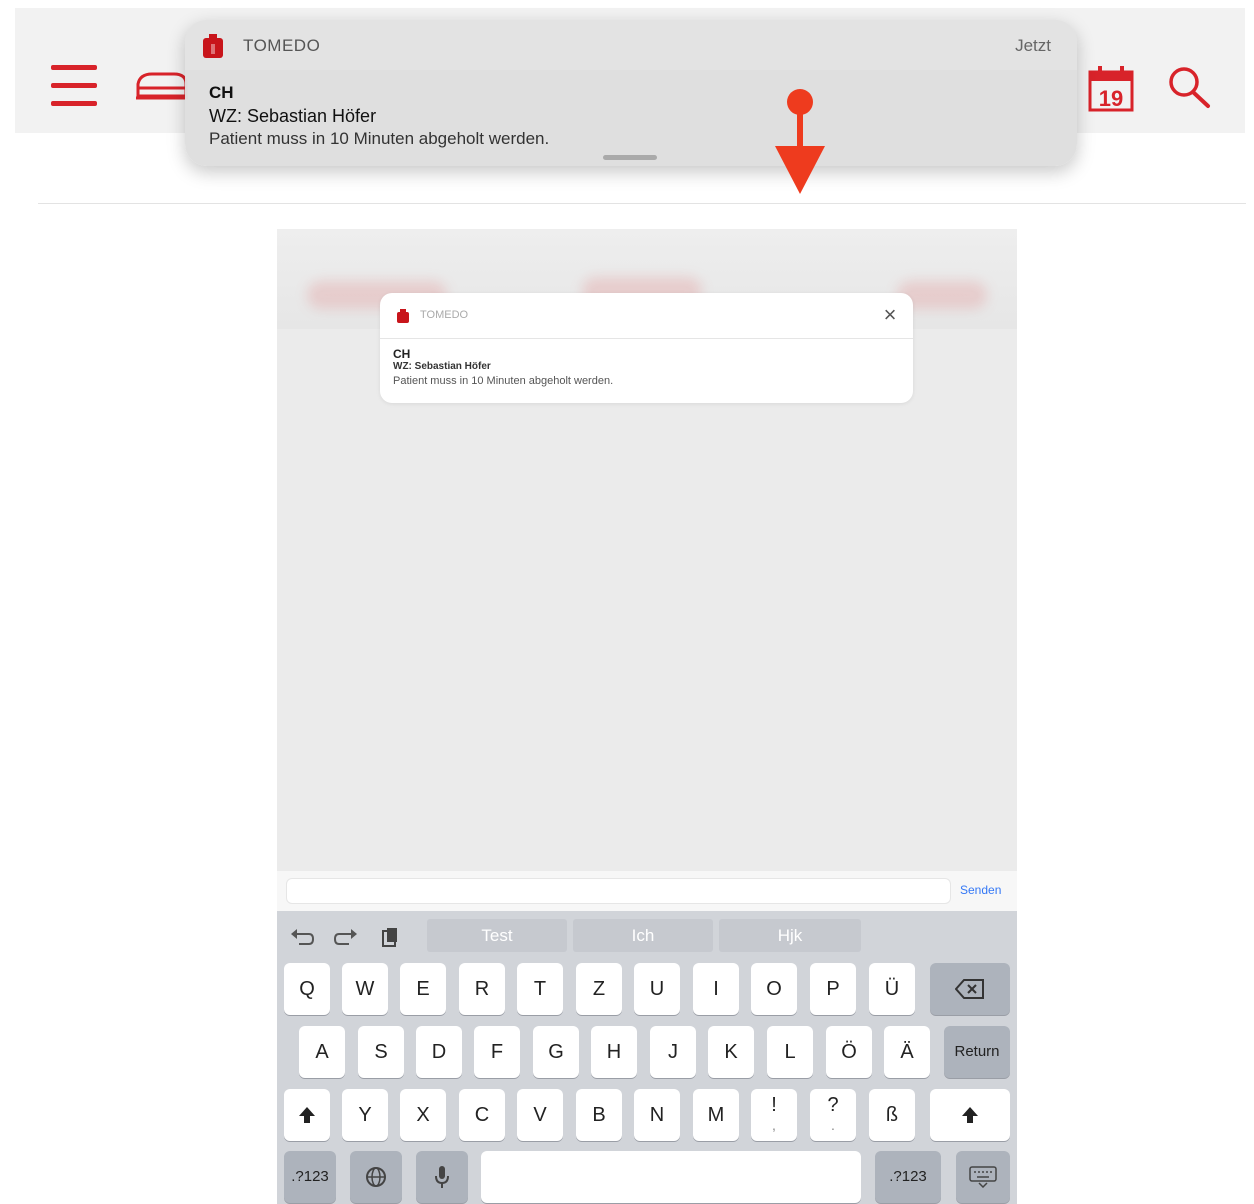 The image size is (1254, 1204). I want to click on key-t: T, so click(540, 989).